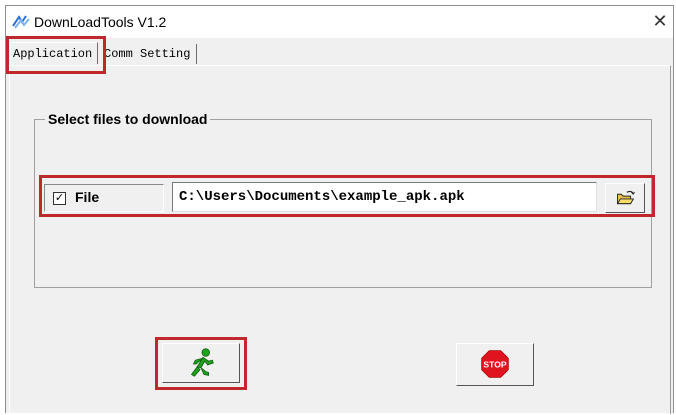 The image size is (676, 415). I want to click on open-folder-icon, so click(625, 197).